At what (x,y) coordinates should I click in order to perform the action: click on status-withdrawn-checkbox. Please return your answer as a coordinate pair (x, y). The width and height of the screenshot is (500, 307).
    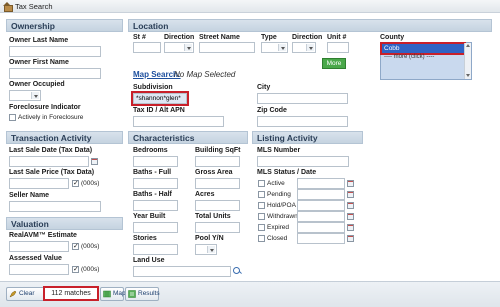
    Looking at the image, I should click on (261, 216).